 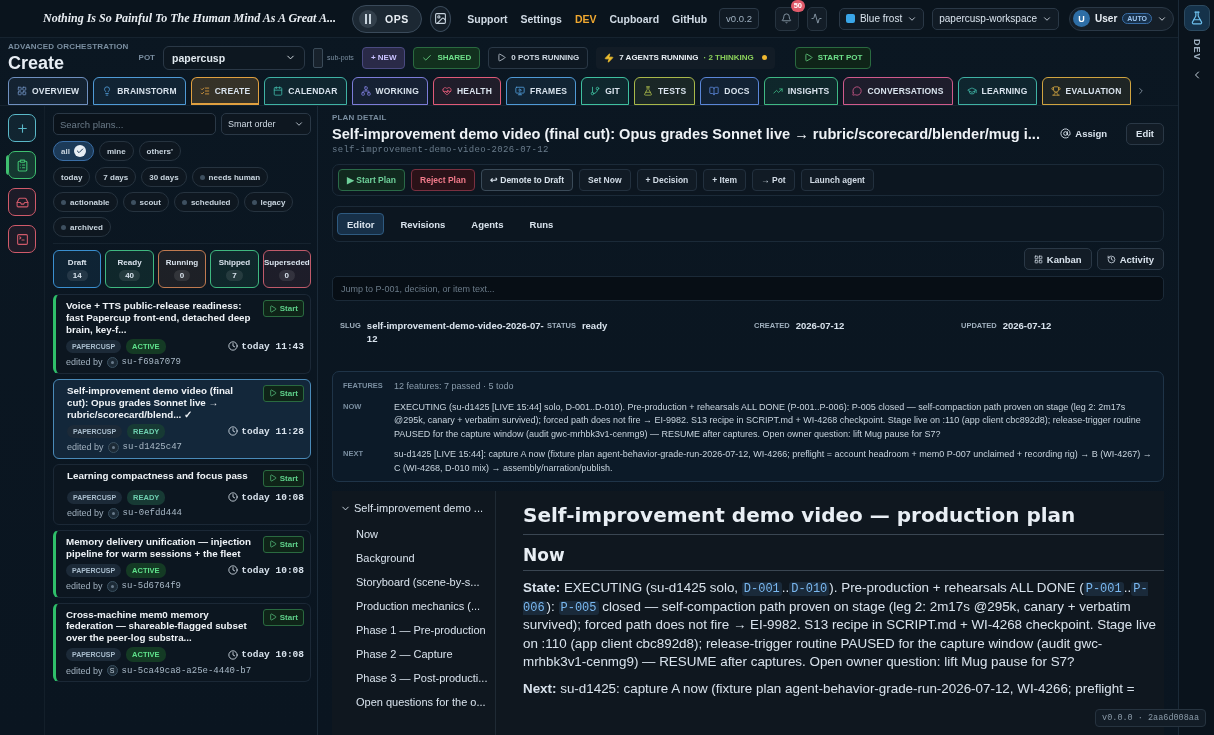 I want to click on action-button: ↩ Demote to Draft, so click(x=526, y=180).